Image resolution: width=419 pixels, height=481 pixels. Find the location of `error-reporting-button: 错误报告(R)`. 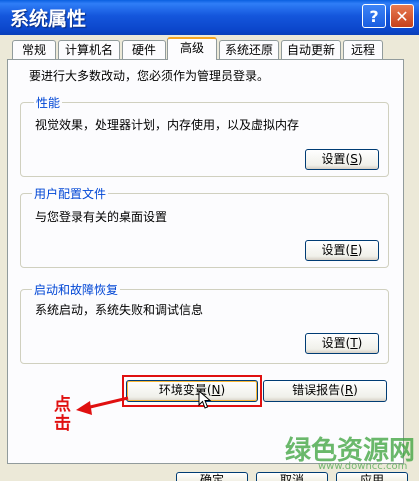

error-reporting-button: 错误报告(R) is located at coordinates (325, 391).